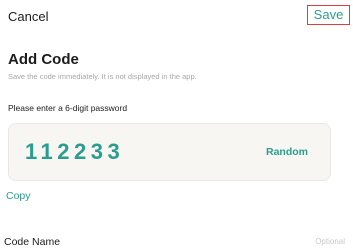 The image size is (353, 250). Describe the element at coordinates (32, 242) in the screenshot. I see `code-name-label: Code Name` at that location.